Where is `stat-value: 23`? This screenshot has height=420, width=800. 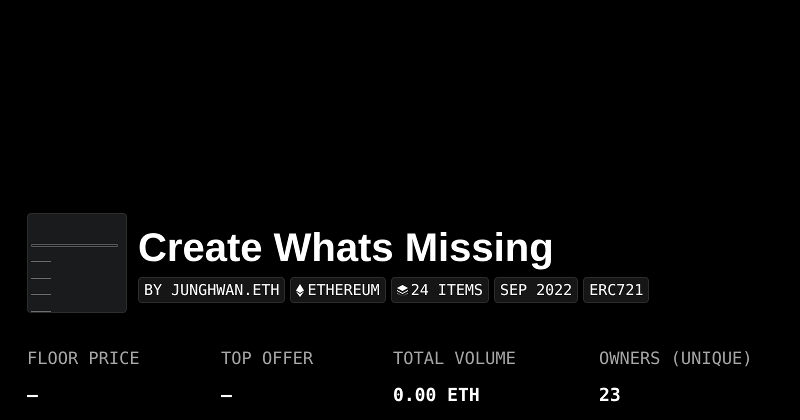 stat-value: 23 is located at coordinates (610, 396).